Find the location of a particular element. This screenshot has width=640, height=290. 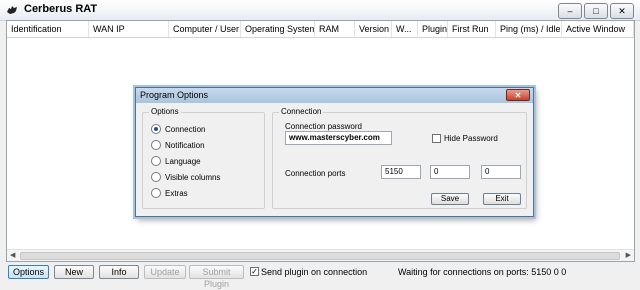

close-icon: ✕ is located at coordinates (518, 95).